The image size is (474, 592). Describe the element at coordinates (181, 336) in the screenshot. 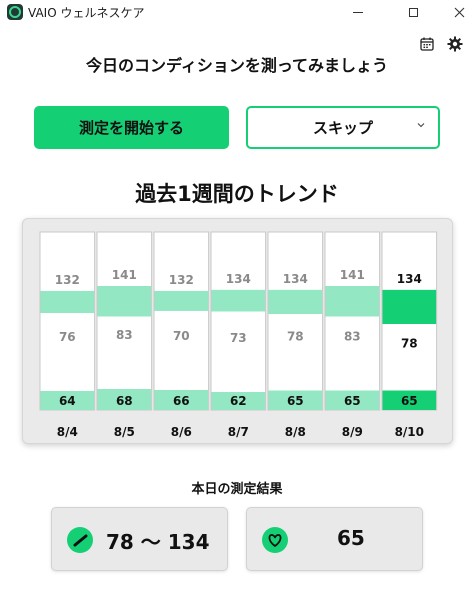

I see `diastolic-label: 70` at that location.